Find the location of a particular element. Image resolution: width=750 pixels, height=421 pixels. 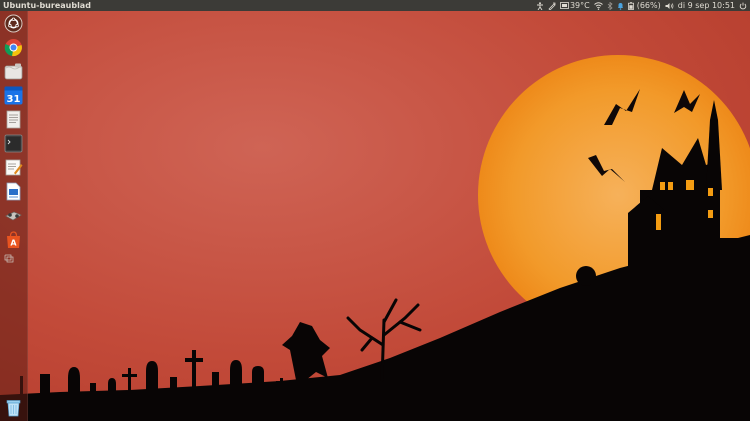

text-document-icon is located at coordinates (13, 119).